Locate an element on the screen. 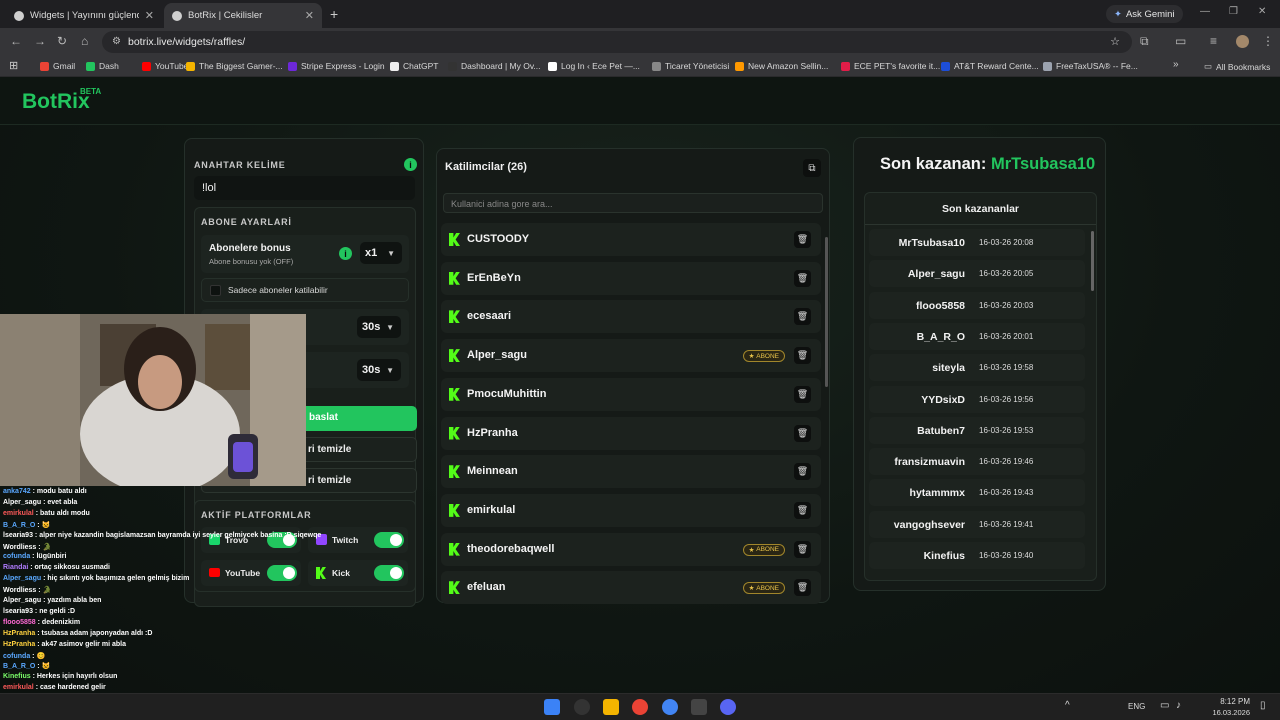 The width and height of the screenshot is (1280, 720). botrix-logo: BotRix BETA is located at coordinates (61, 100).